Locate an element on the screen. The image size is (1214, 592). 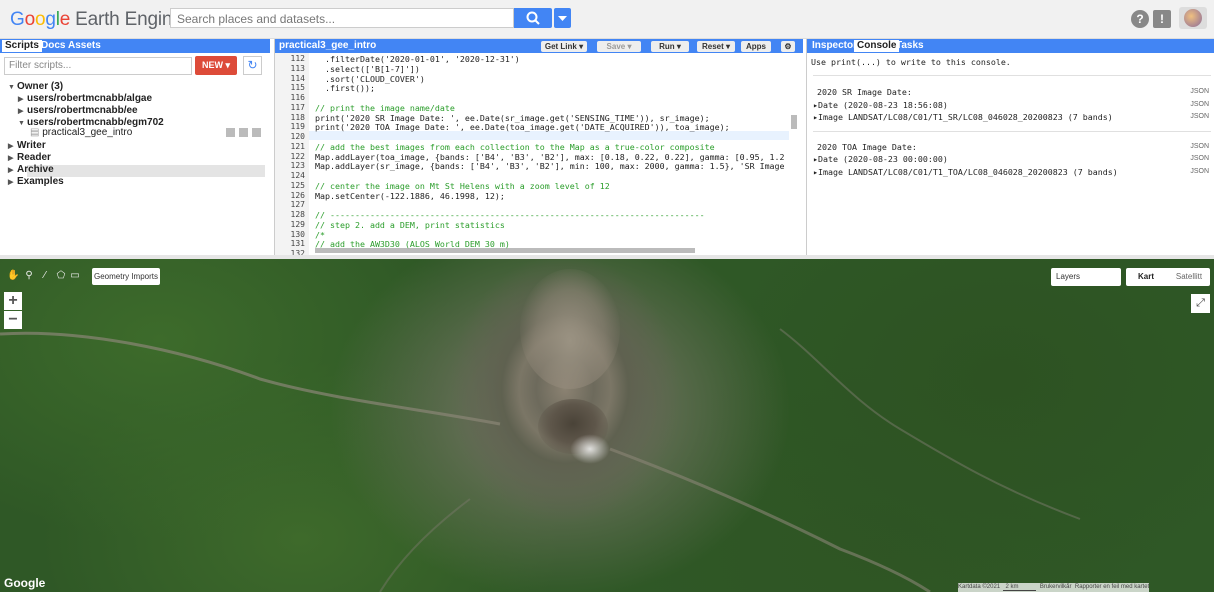
logo-product-name: Earth Engine is located at coordinates (129, 19).